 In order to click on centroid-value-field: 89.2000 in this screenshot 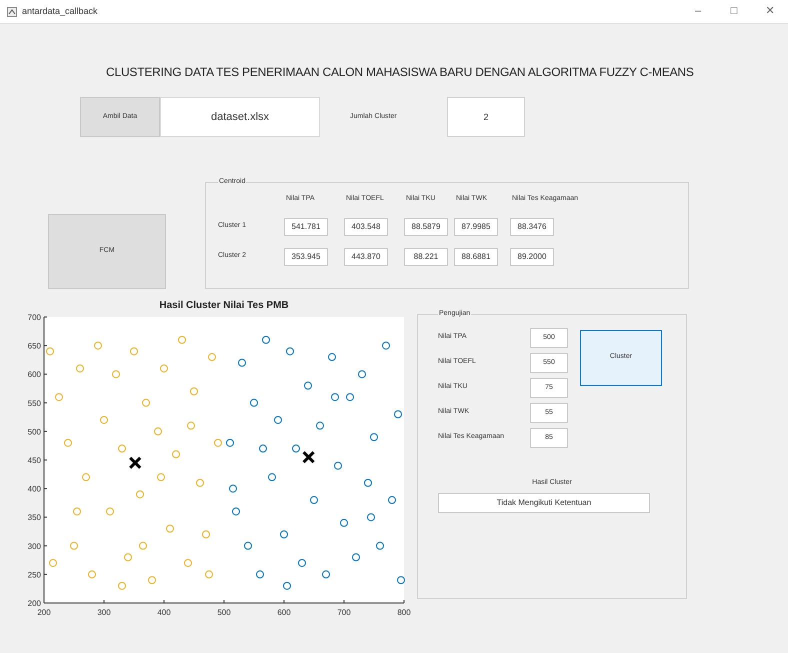, I will do `click(532, 257)`.